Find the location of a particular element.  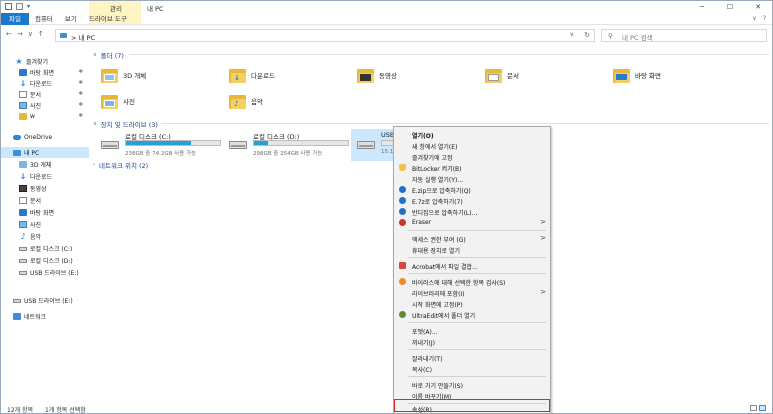

tiles-view-icon is located at coordinates (762, 408).